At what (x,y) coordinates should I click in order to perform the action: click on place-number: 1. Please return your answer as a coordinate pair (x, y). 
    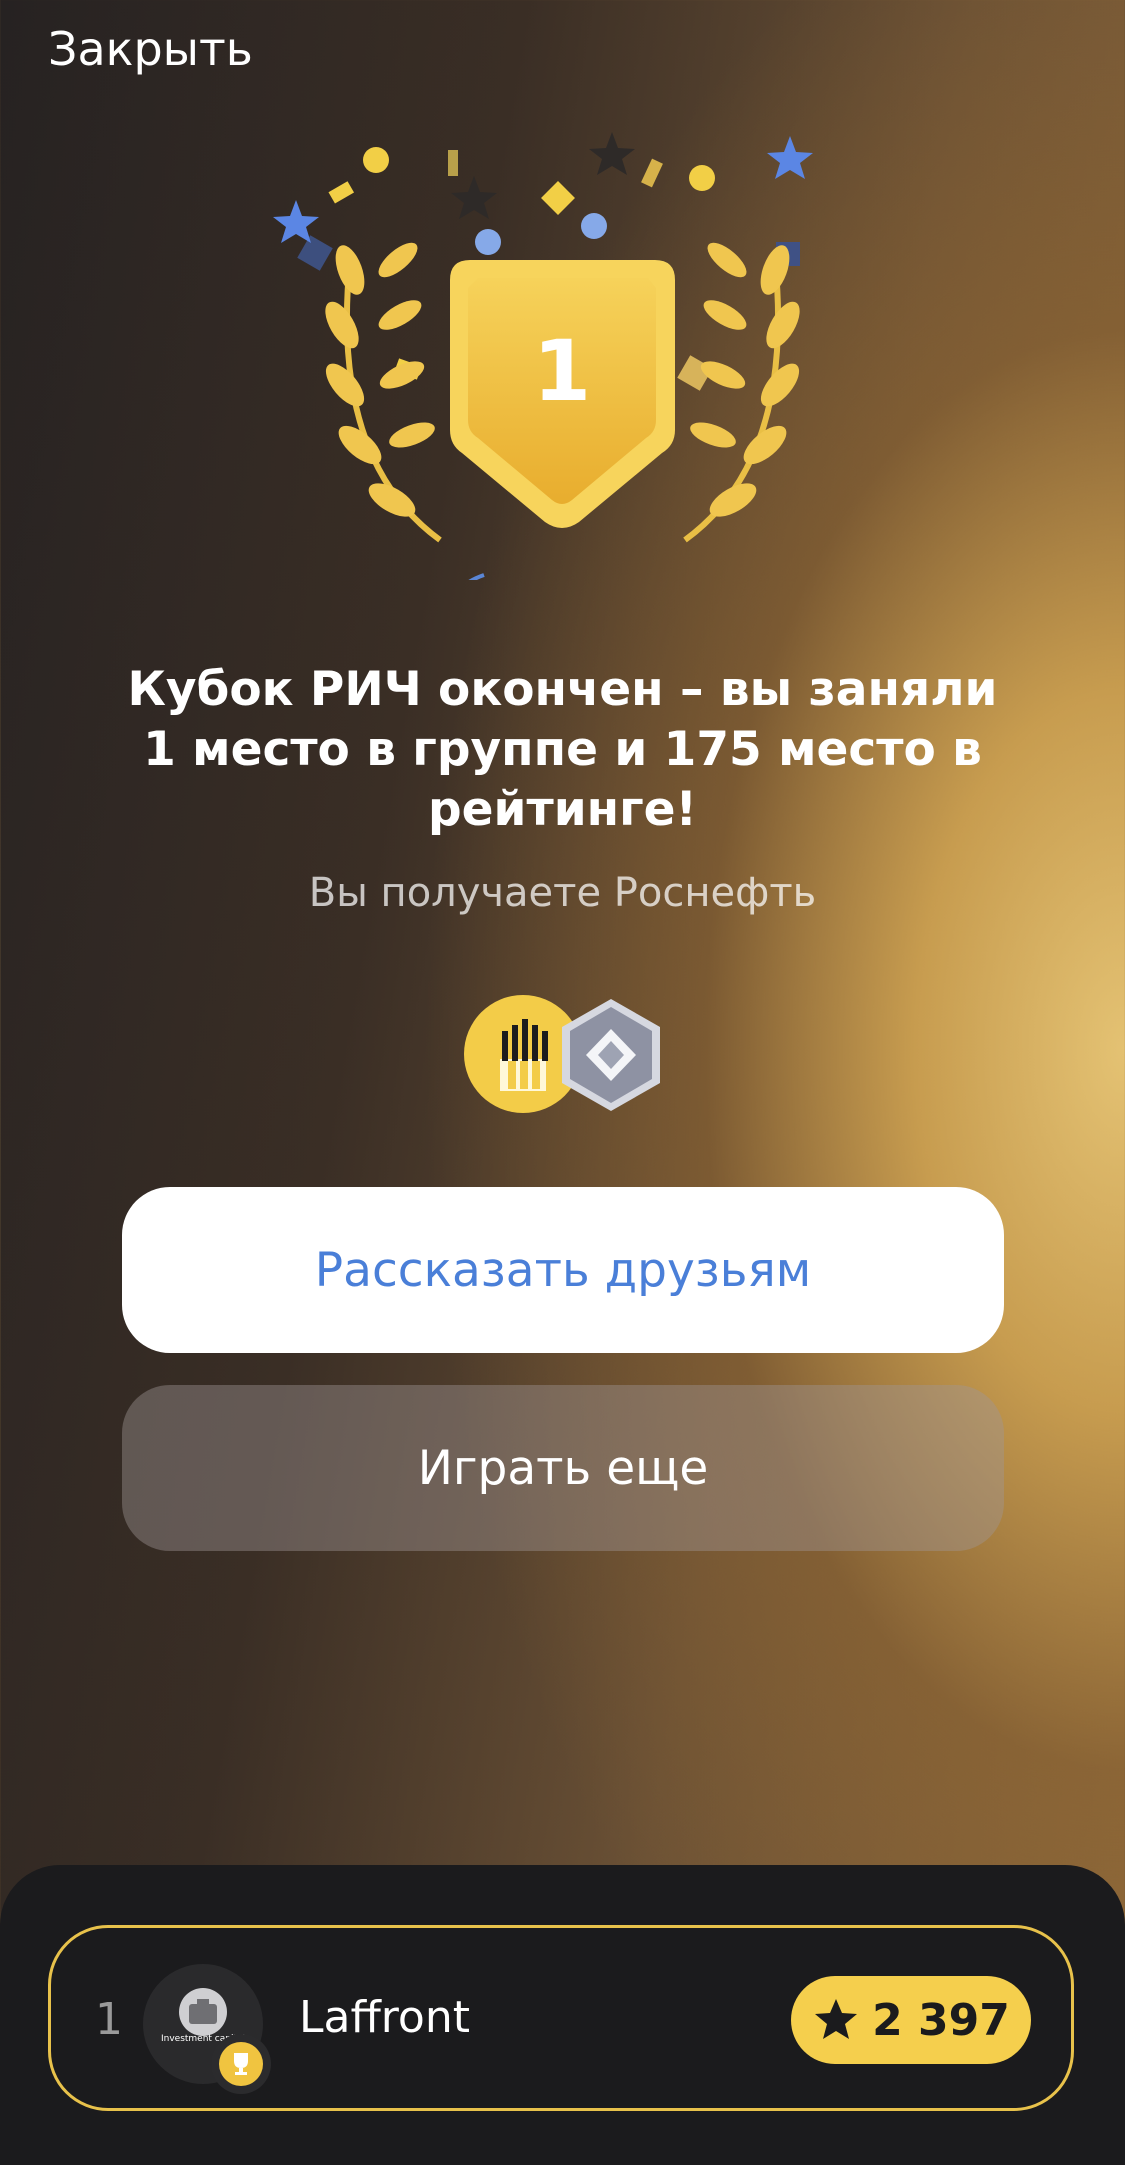
    Looking at the image, I should click on (562, 371).